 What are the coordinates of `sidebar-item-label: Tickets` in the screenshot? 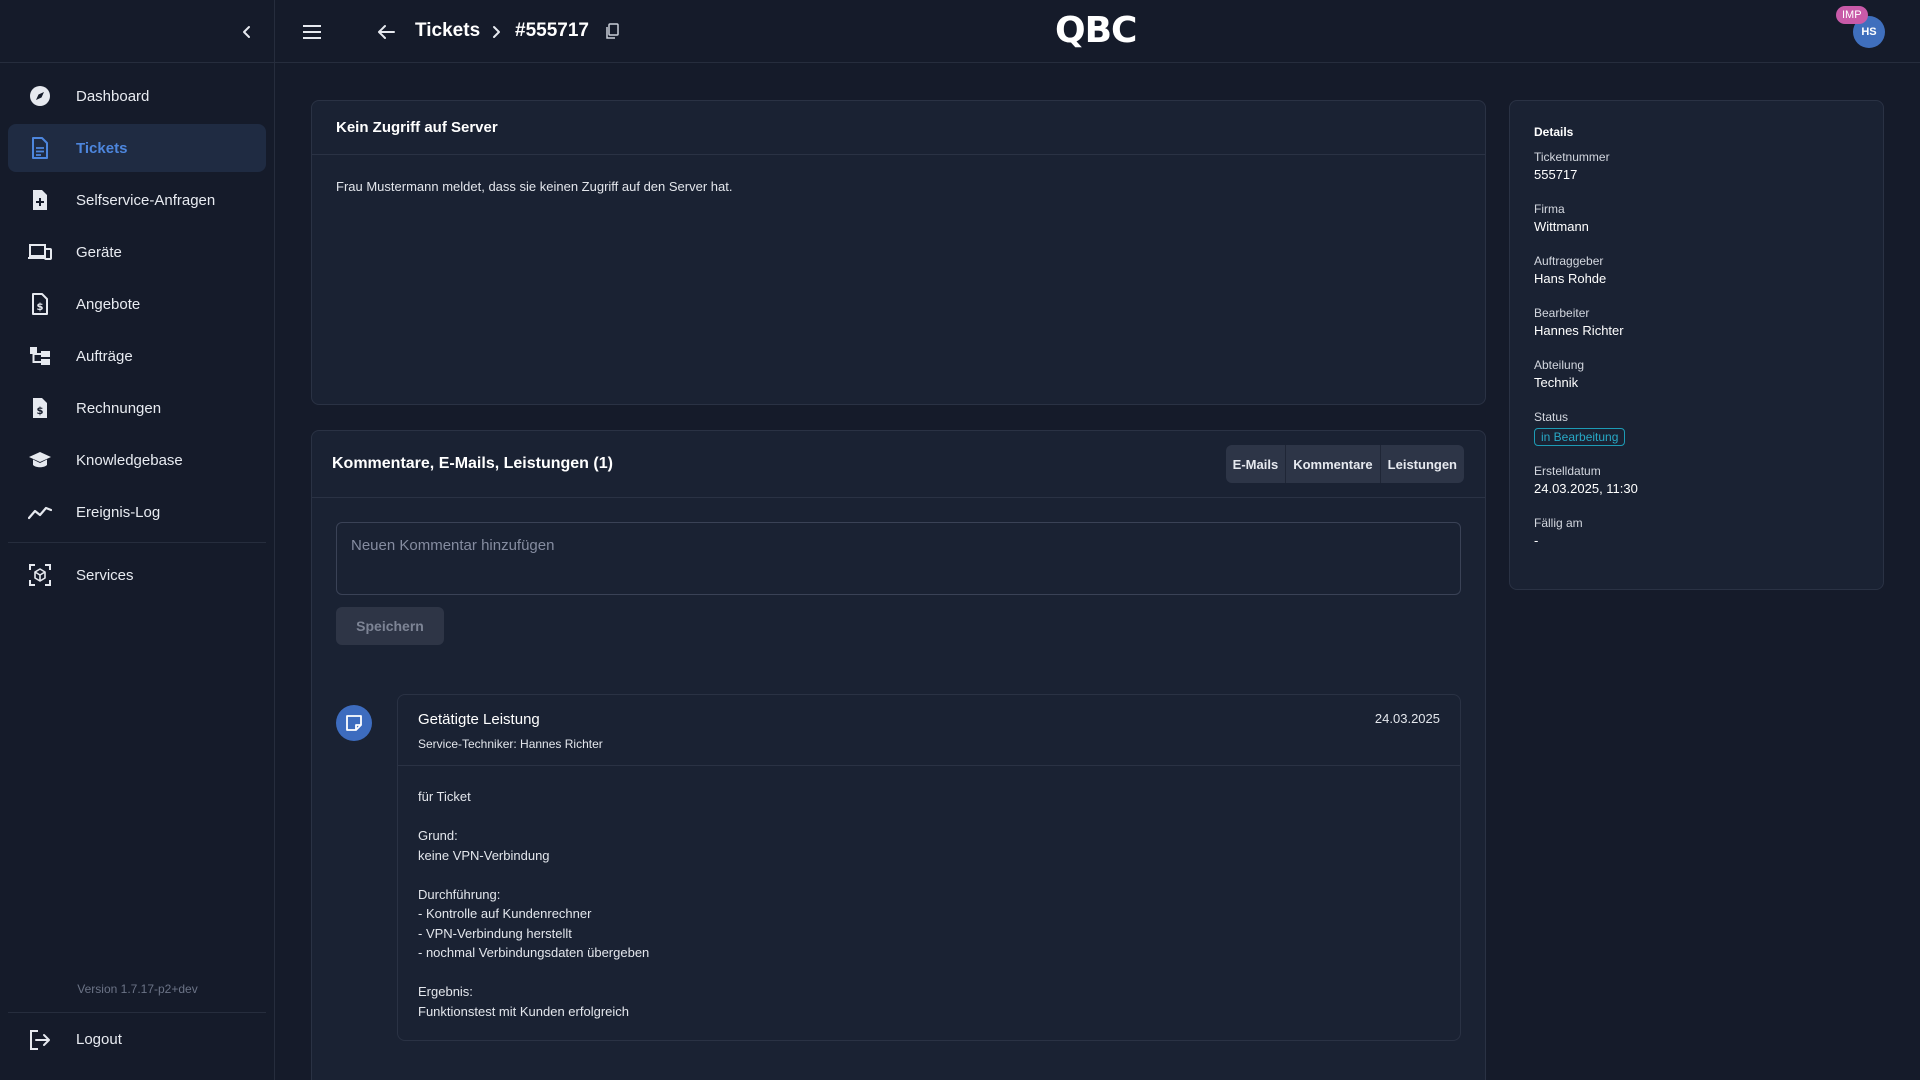 It's located at (102, 148).